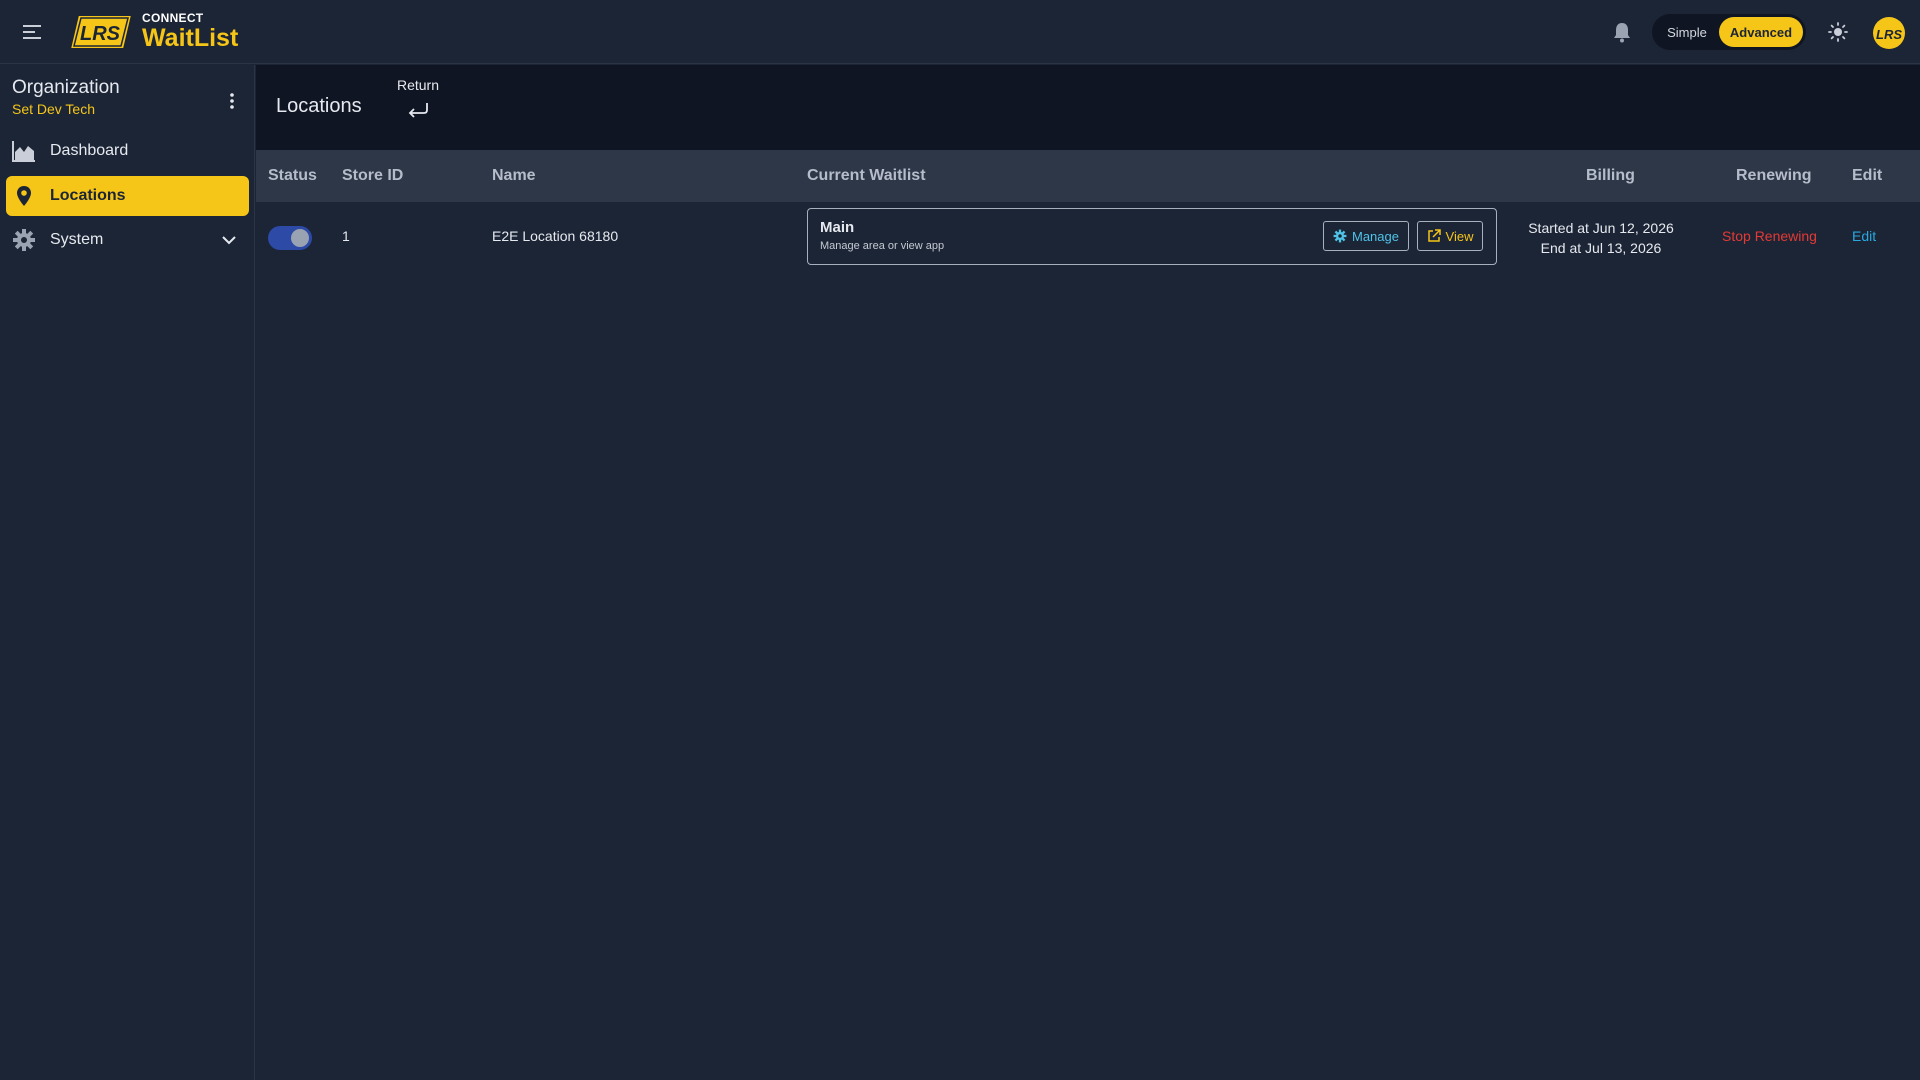  I want to click on bell-icon, so click(1622, 32).